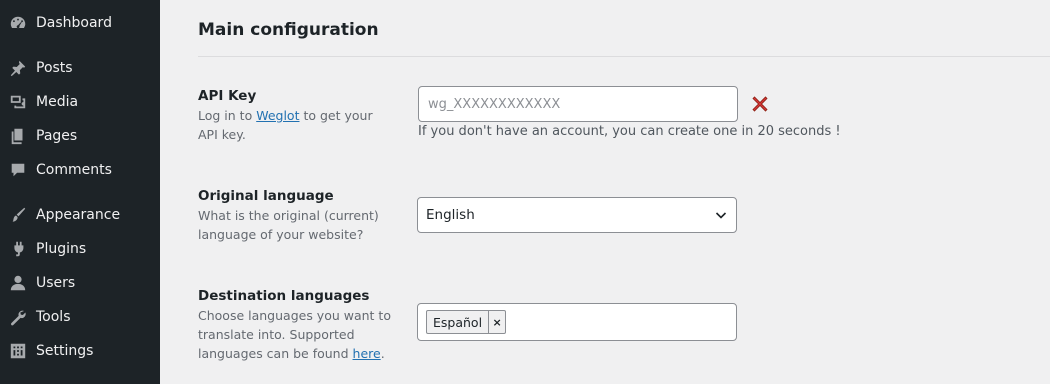  I want to click on sidebar-item-label: Settings, so click(65, 351).